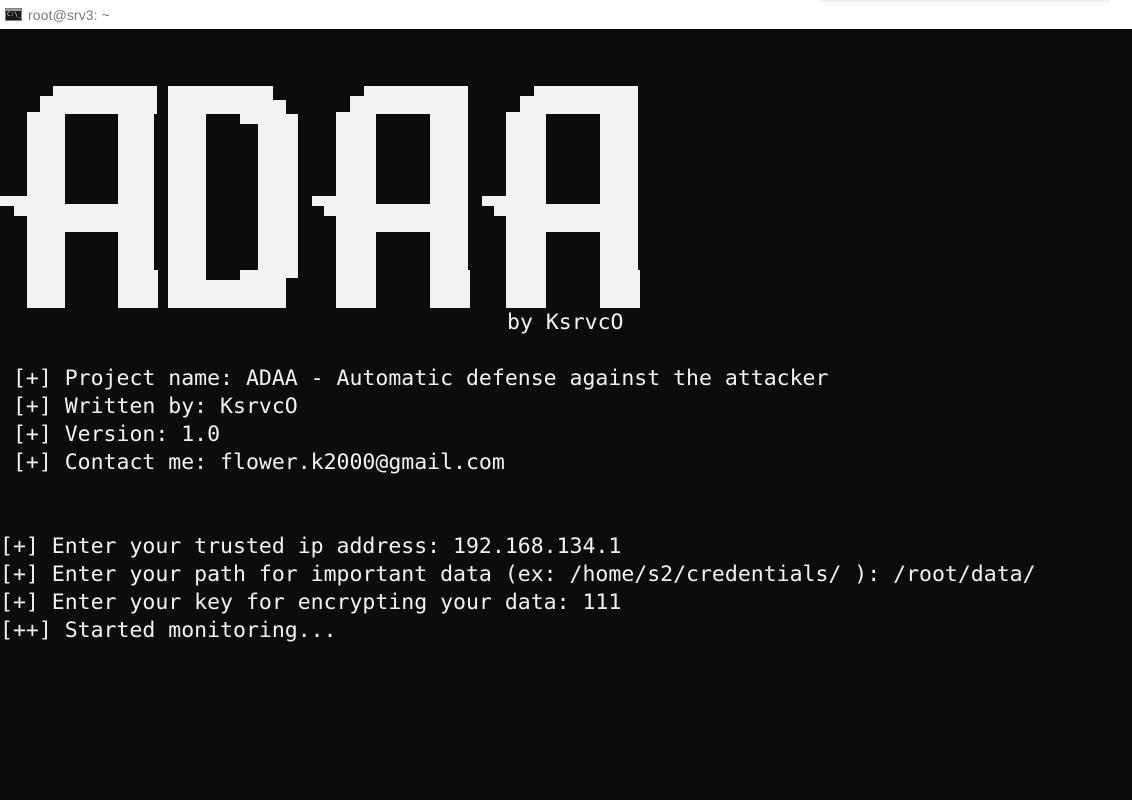 The width and height of the screenshot is (1132, 800). What do you see at coordinates (252, 462) in the screenshot?
I see `info-contact: [+] Contact me: flower.k2000@gmail.com` at bounding box center [252, 462].